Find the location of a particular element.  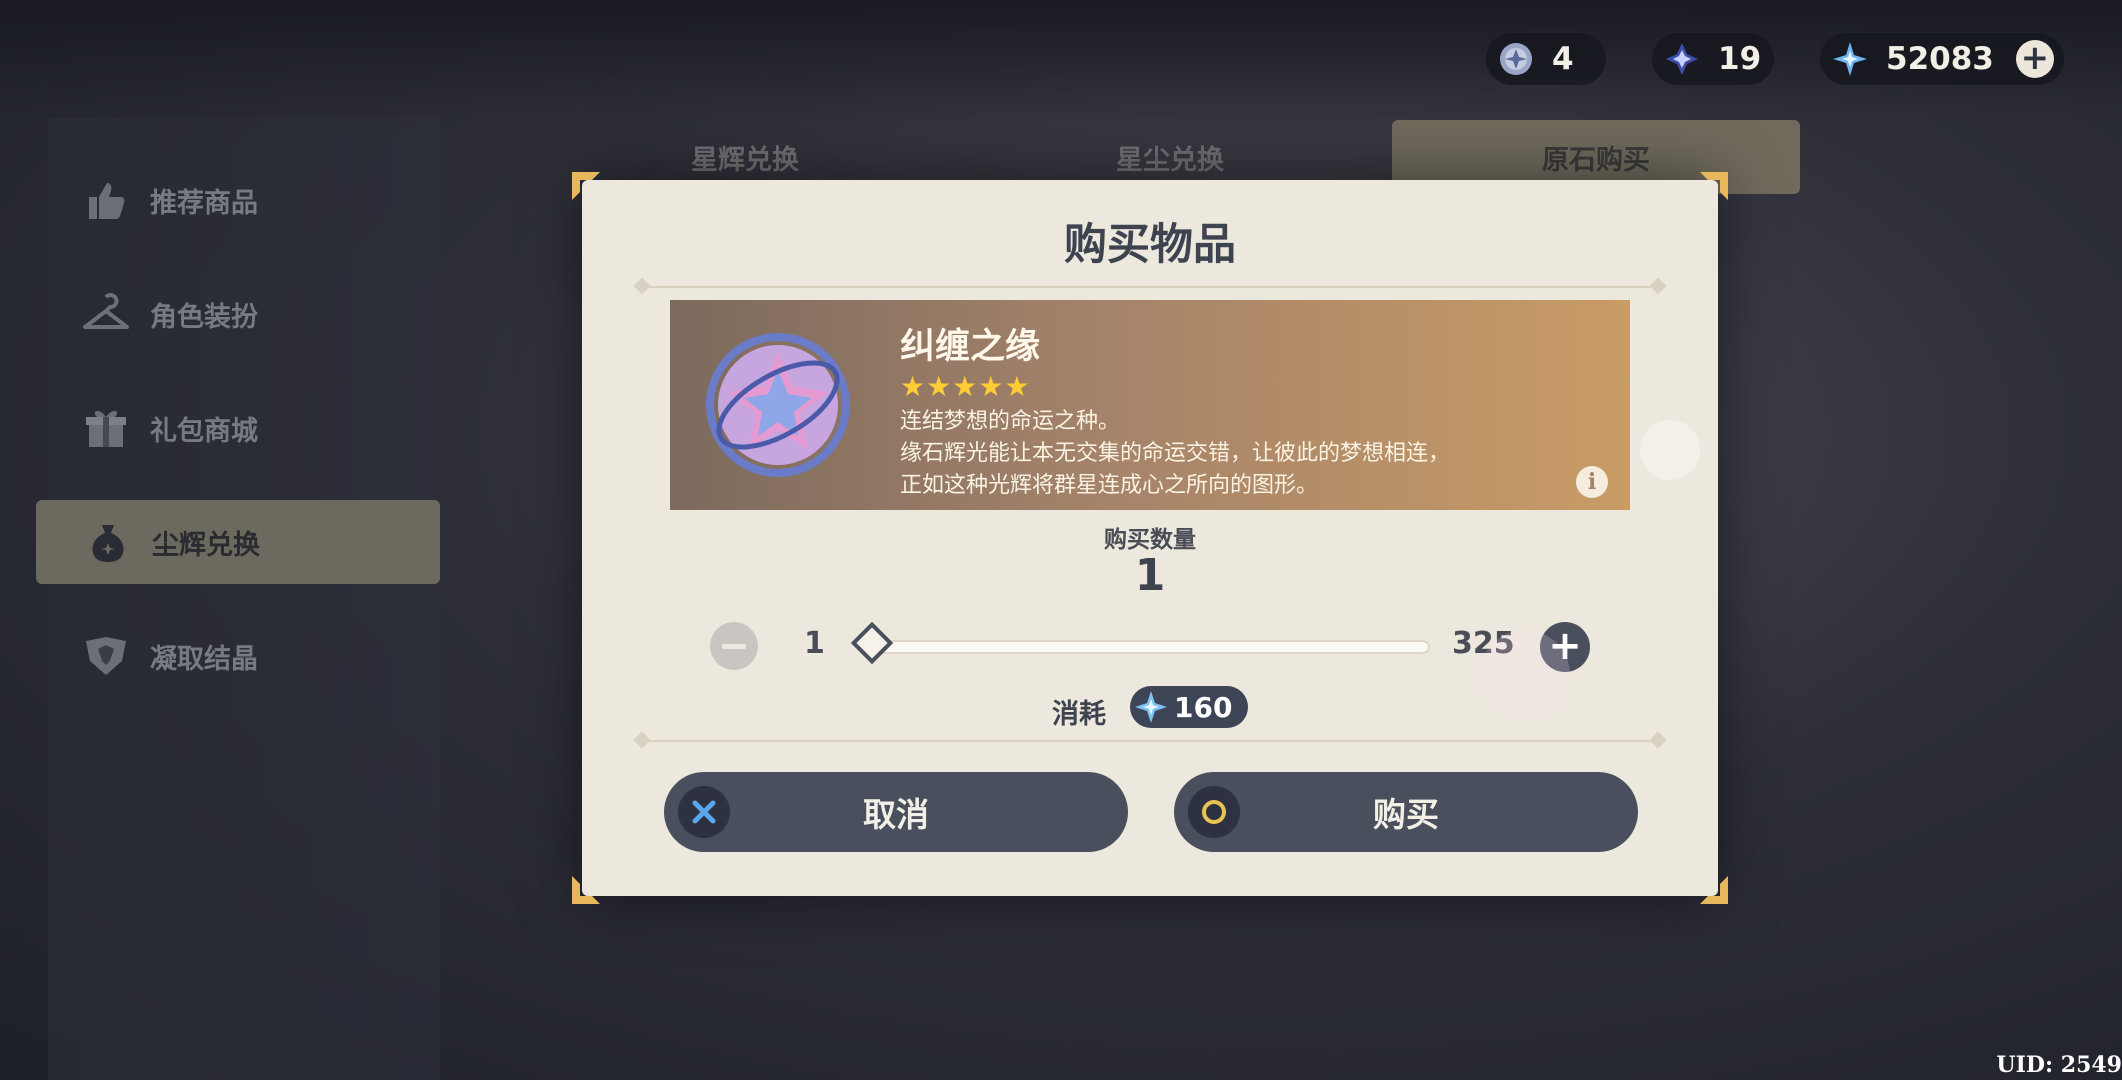

crystal-icon is located at coordinates (106, 656).